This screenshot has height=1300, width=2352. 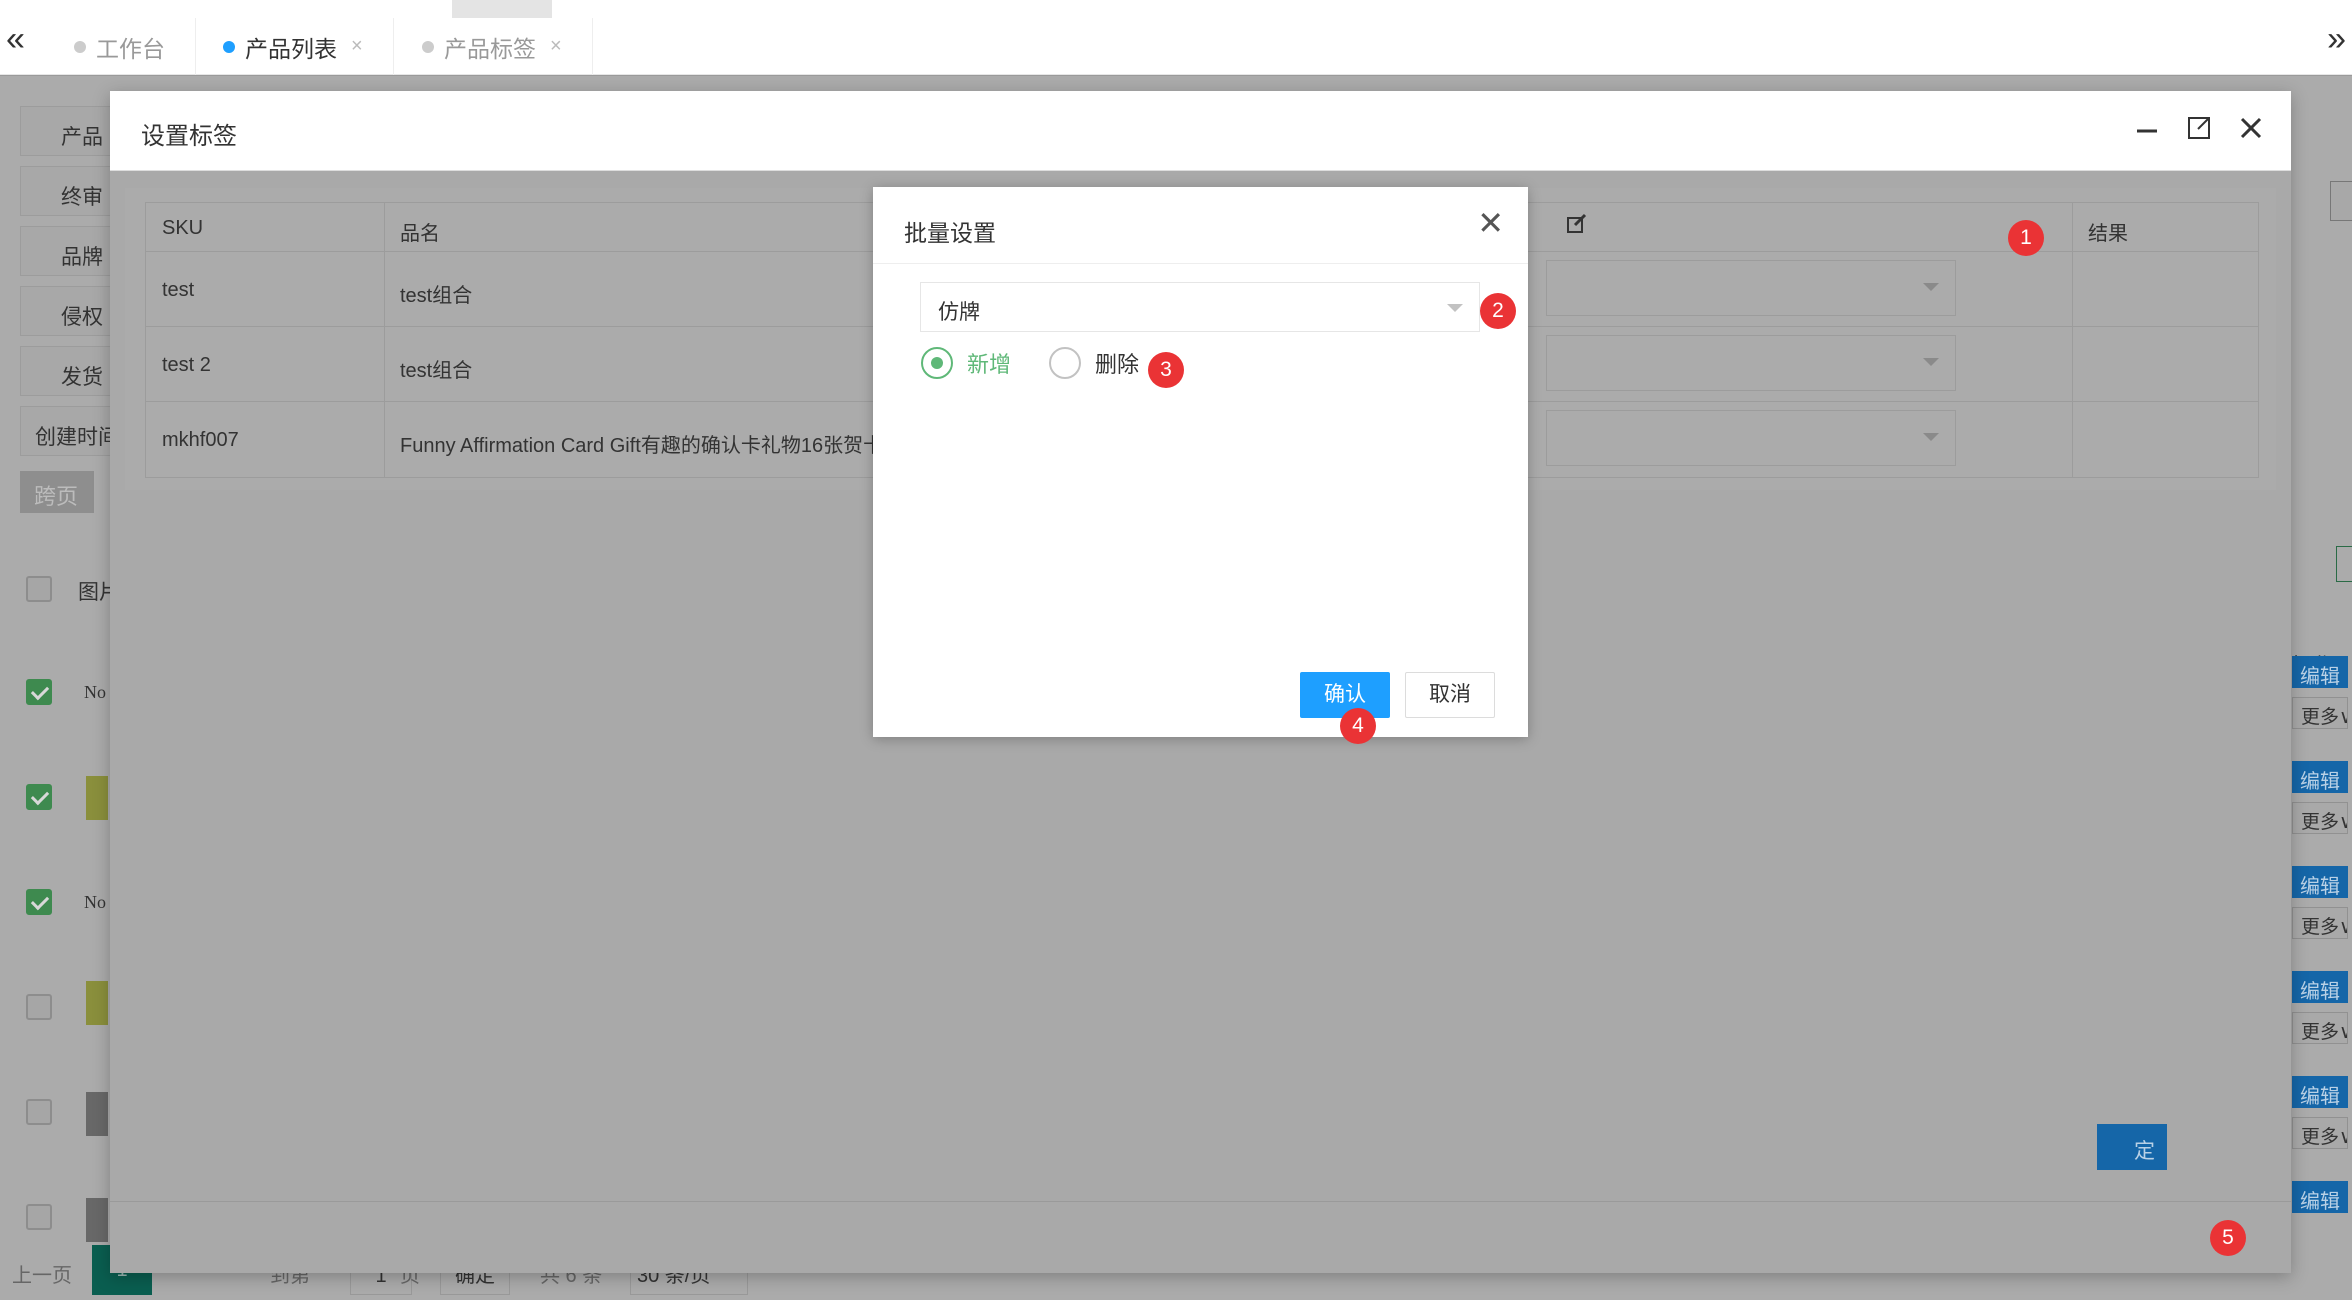 I want to click on tab-label: 产品标签, so click(x=490, y=48).